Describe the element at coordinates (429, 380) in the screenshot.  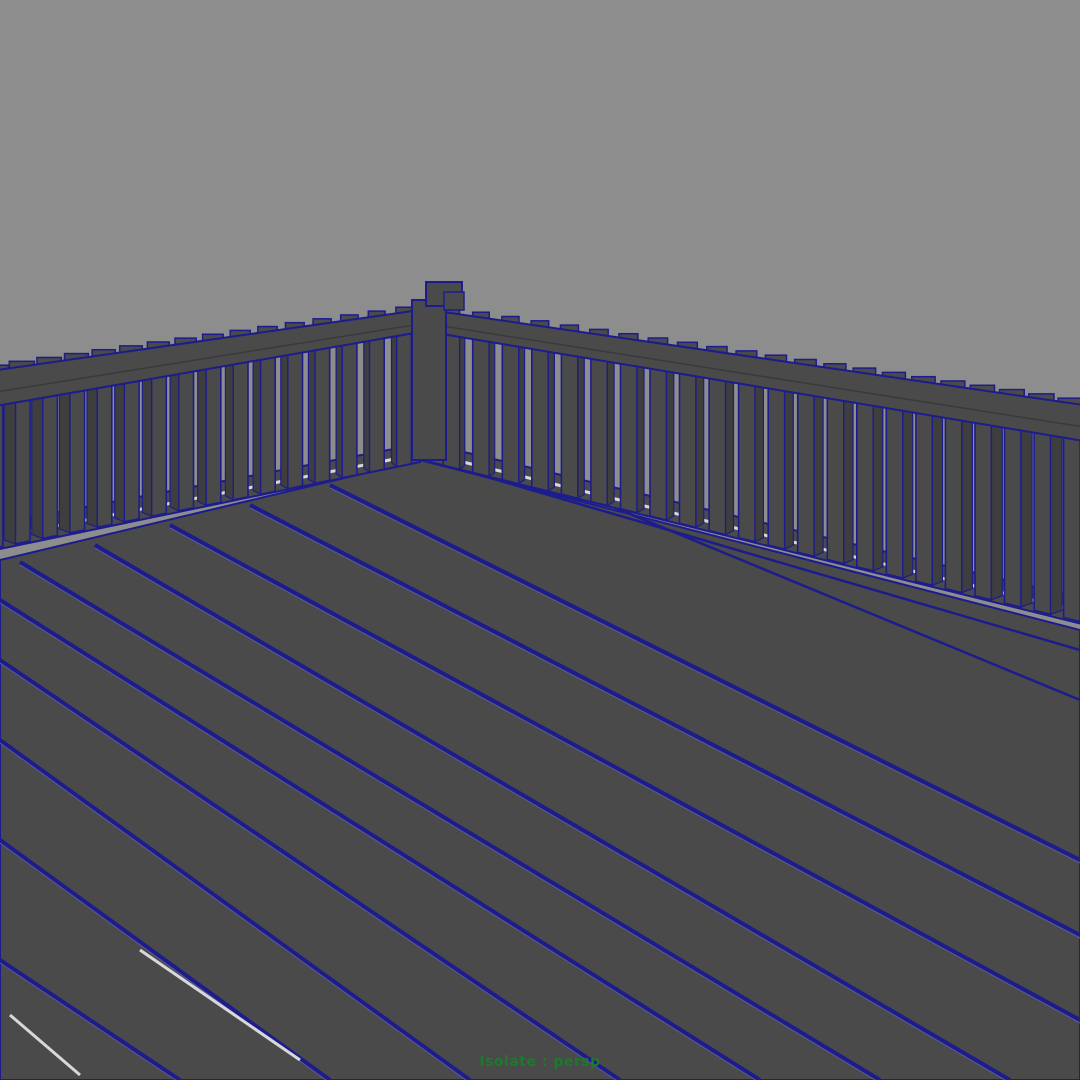
I see `corner-post-body` at that location.